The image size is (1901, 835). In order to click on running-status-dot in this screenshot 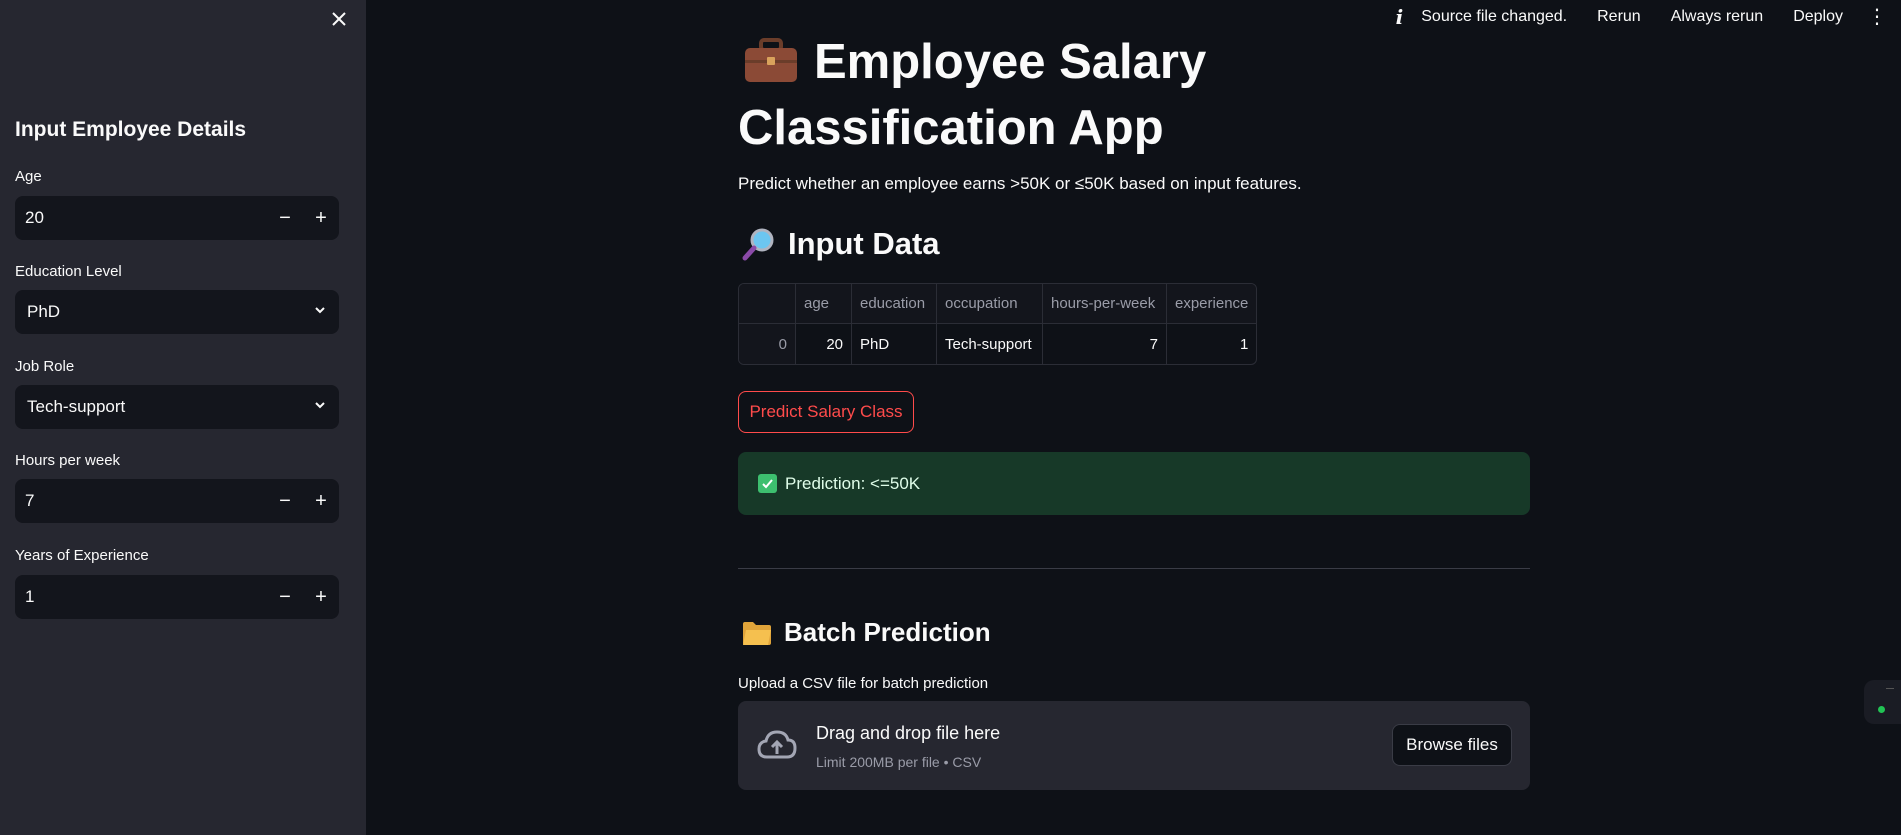, I will do `click(1881, 709)`.